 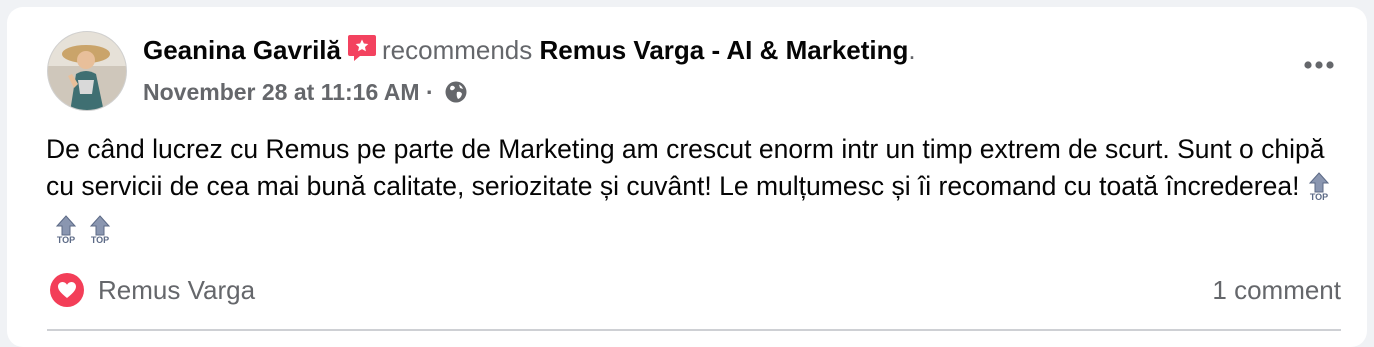 I want to click on more-horizontal-icon, so click(x=1319, y=65).